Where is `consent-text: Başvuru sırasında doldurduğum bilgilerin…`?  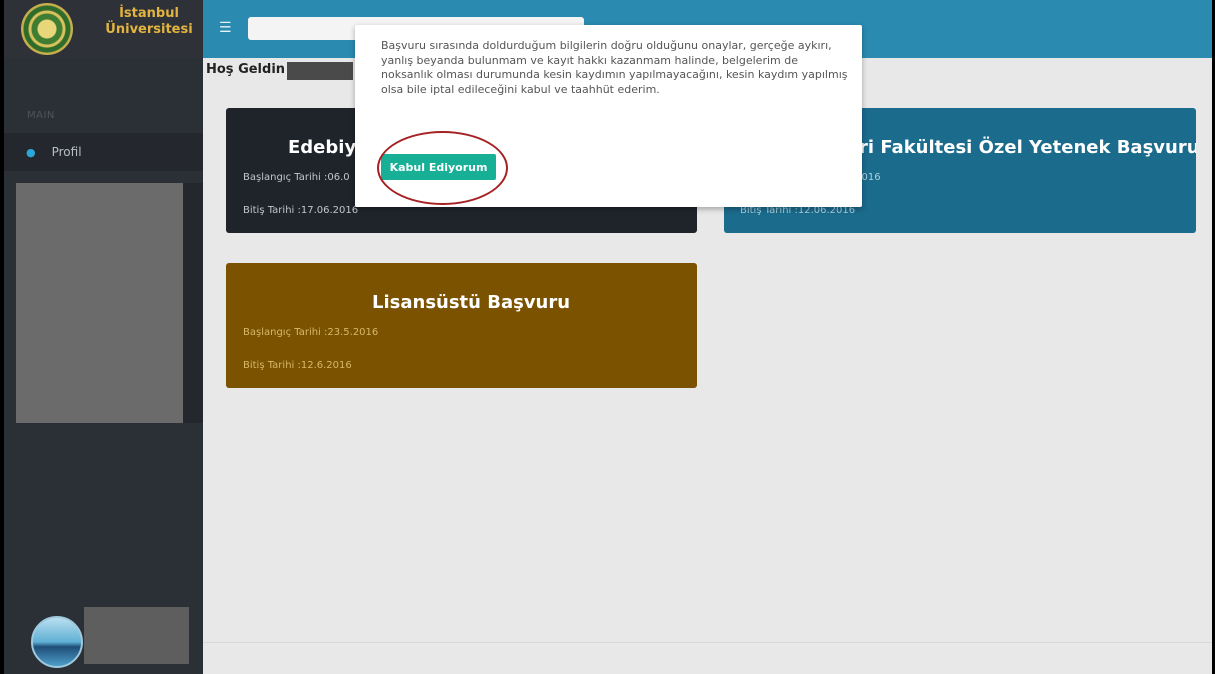 consent-text: Başvuru sırasında doldurduğum bilgilerin… is located at coordinates (614, 67).